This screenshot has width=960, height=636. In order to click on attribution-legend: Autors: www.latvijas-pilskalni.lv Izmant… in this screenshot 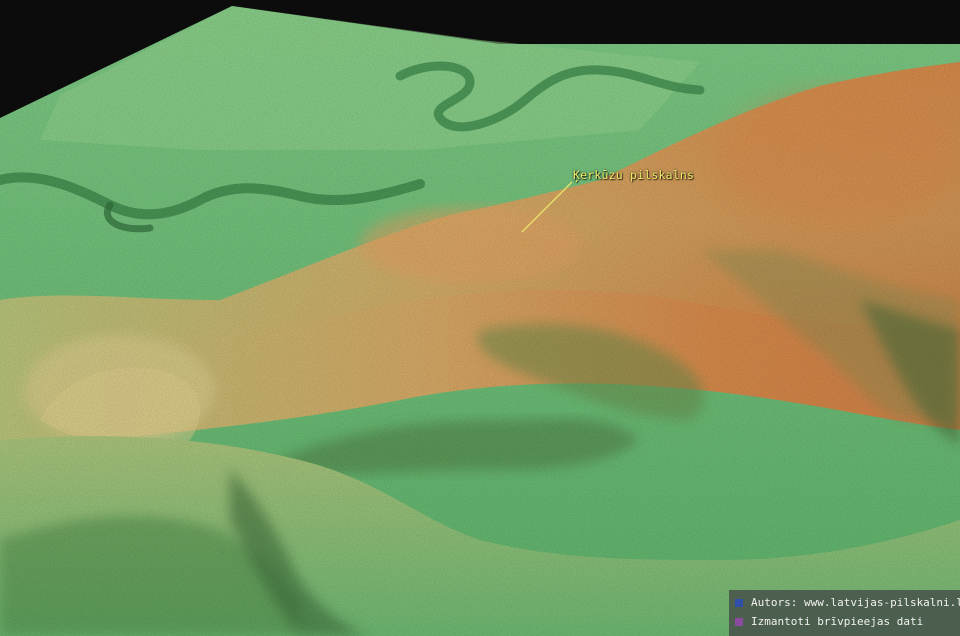, I will do `click(844, 613)`.